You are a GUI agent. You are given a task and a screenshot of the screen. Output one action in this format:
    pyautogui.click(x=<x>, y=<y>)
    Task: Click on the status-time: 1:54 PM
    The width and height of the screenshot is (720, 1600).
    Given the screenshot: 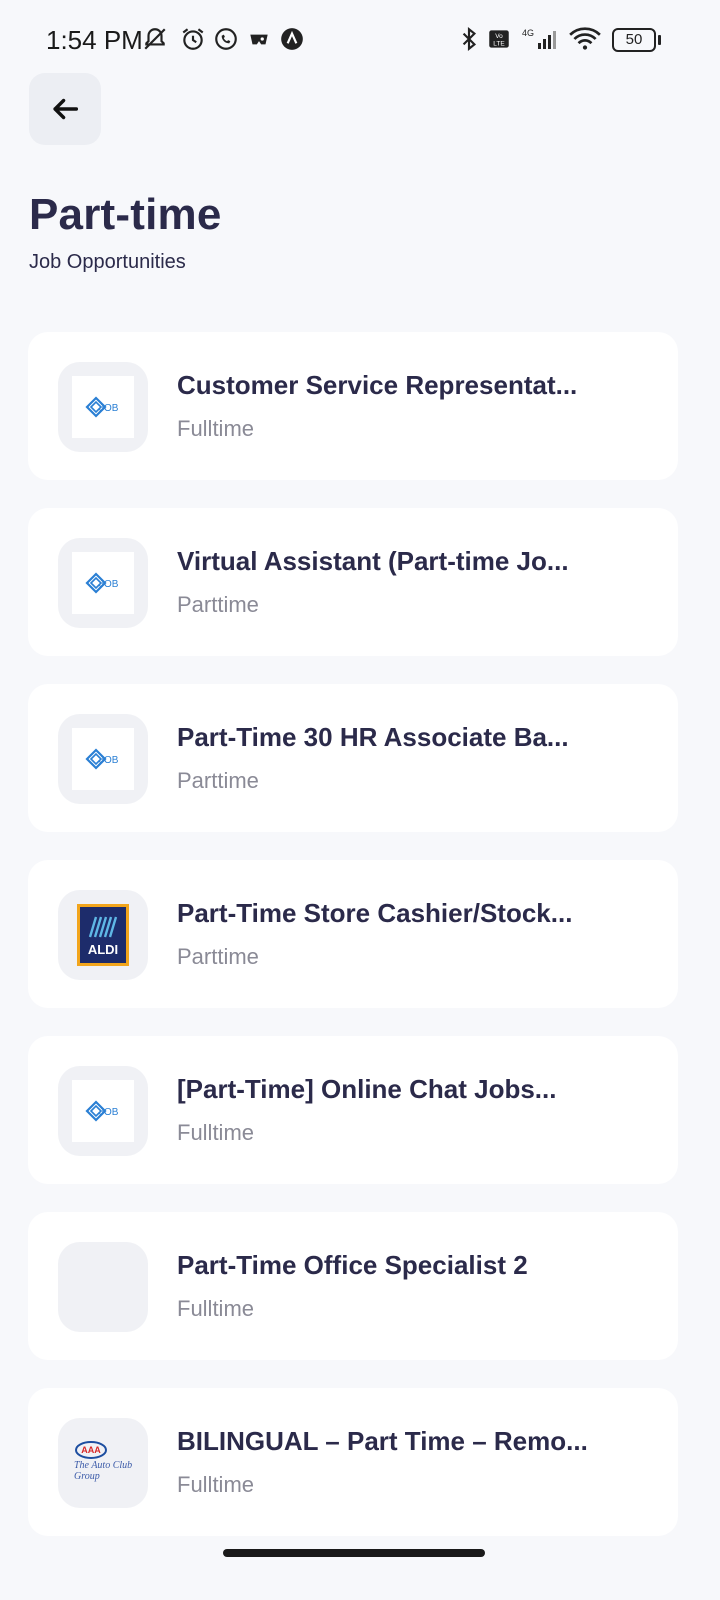 What is the action you would take?
    pyautogui.click(x=94, y=40)
    